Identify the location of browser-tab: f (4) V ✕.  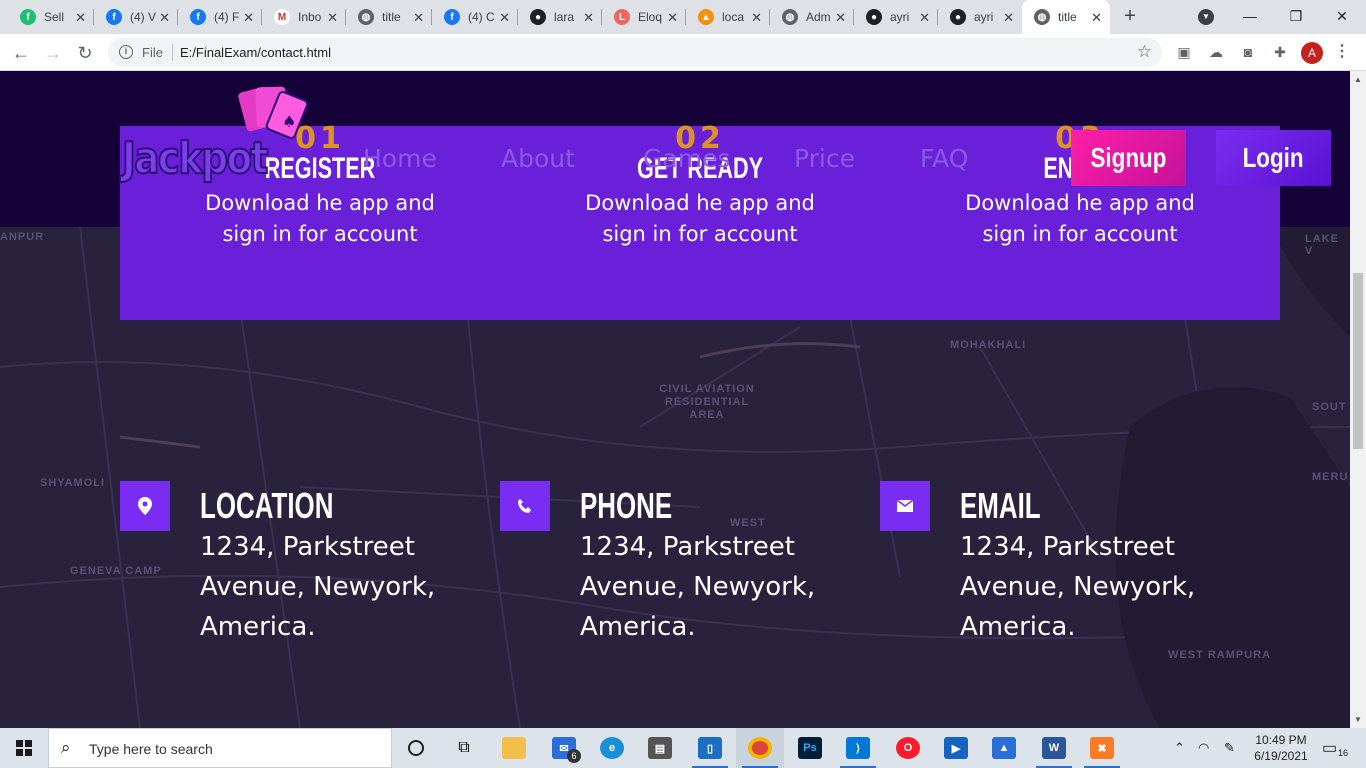
(136, 17).